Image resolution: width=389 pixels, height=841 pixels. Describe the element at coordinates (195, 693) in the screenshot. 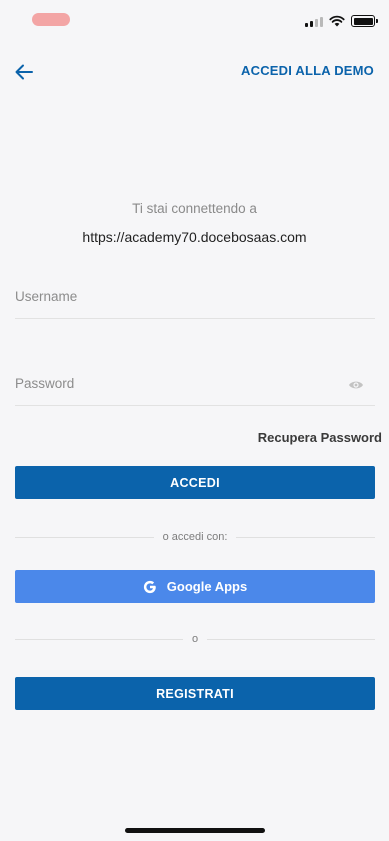

I see `register-button: REGISTRATI` at that location.